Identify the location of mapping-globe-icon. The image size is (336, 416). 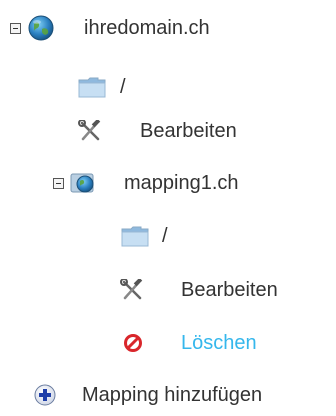
(83, 183).